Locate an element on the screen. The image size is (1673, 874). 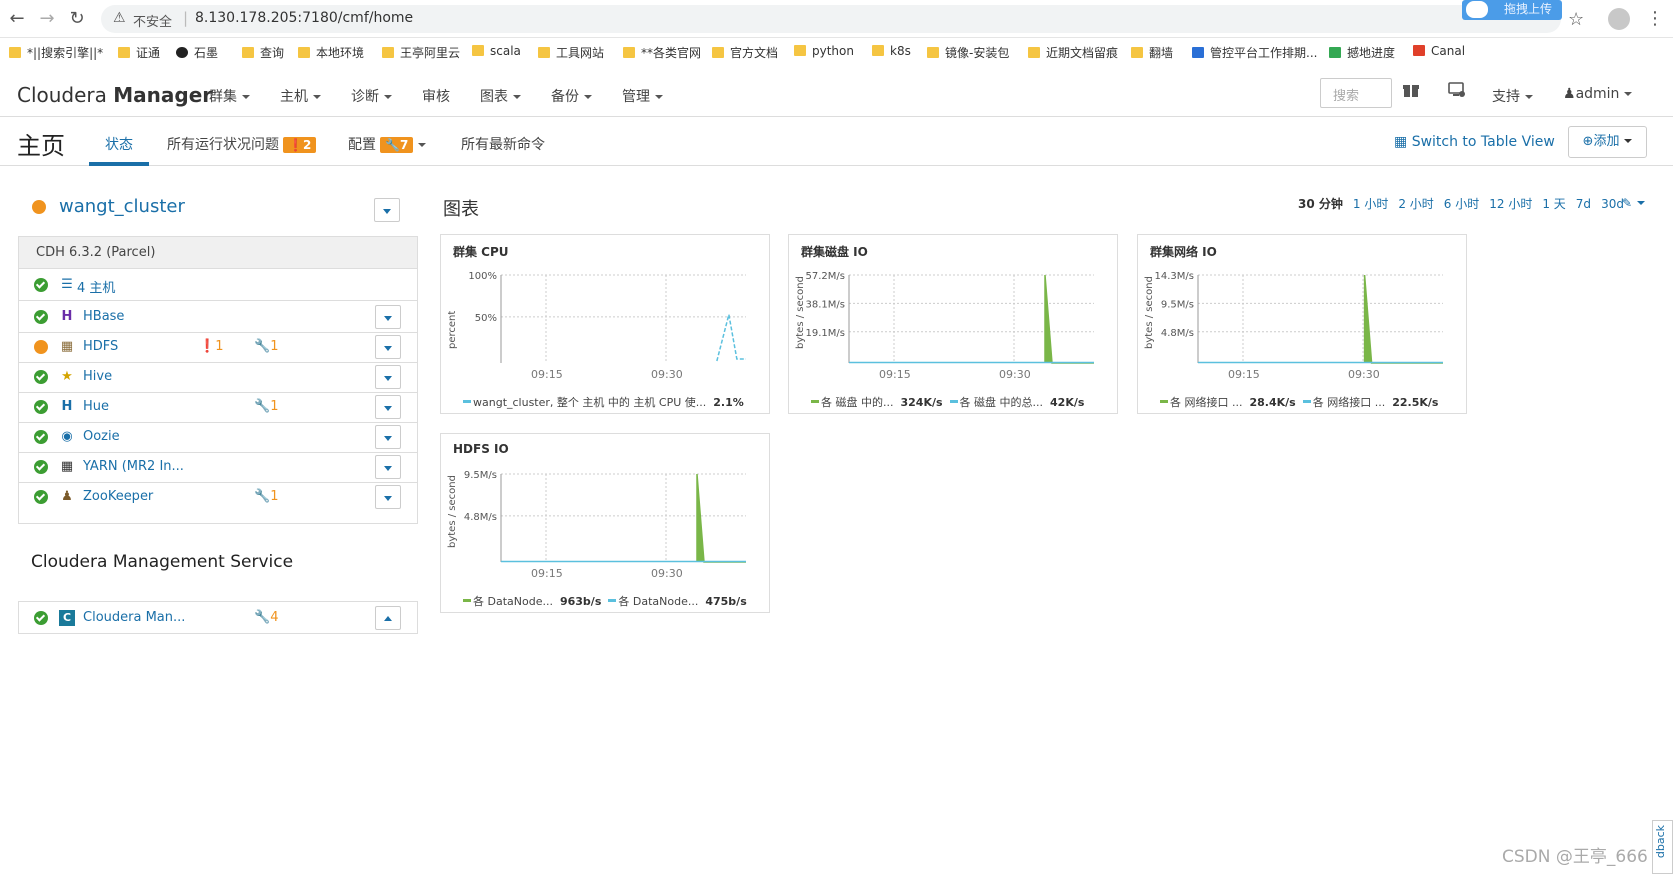
time-range-option: 2 小时 is located at coordinates (1415, 204).